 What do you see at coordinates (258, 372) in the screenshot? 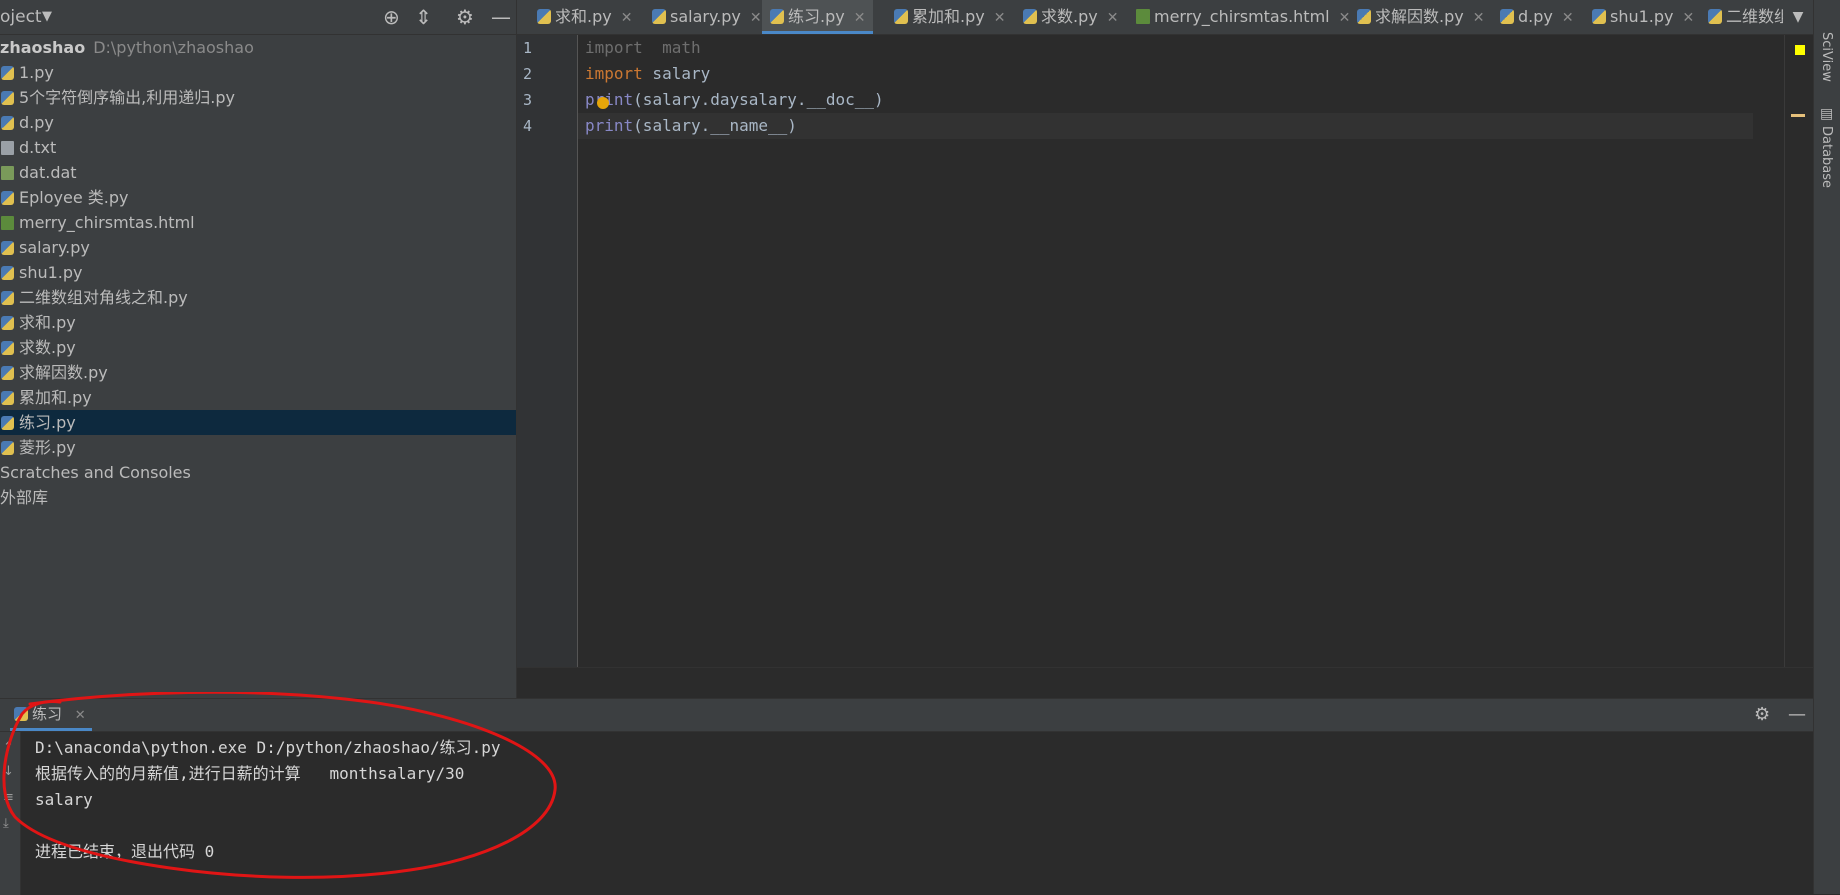
I see `tree-file-item: 求解因数.py` at bounding box center [258, 372].